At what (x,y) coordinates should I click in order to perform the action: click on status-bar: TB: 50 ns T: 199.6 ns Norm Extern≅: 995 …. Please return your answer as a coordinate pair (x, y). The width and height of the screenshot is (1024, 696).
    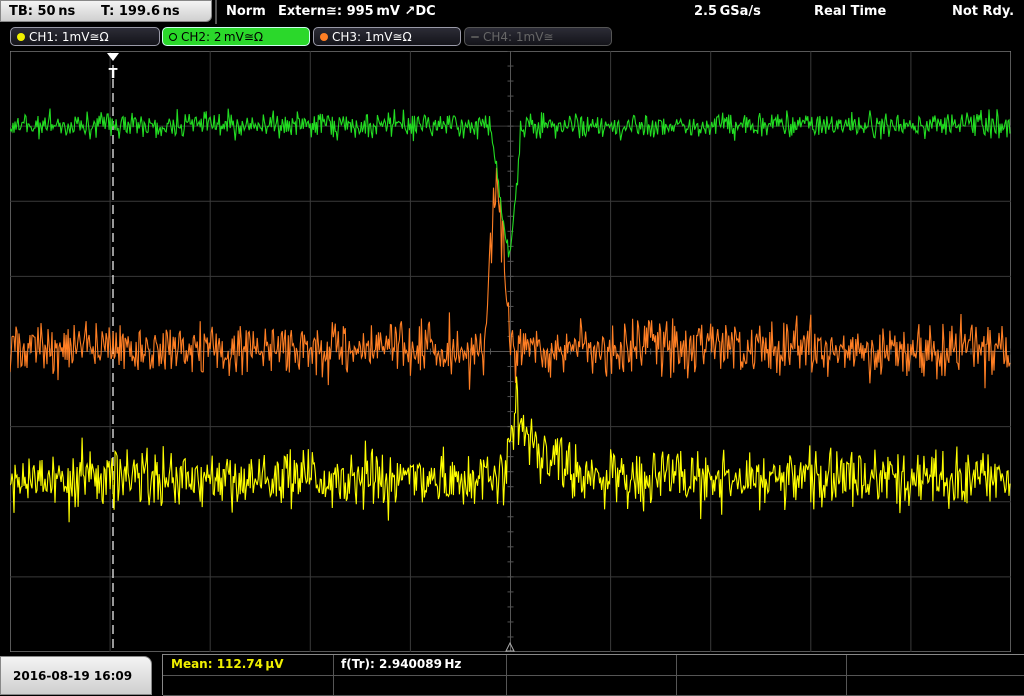
    Looking at the image, I should click on (512, 12).